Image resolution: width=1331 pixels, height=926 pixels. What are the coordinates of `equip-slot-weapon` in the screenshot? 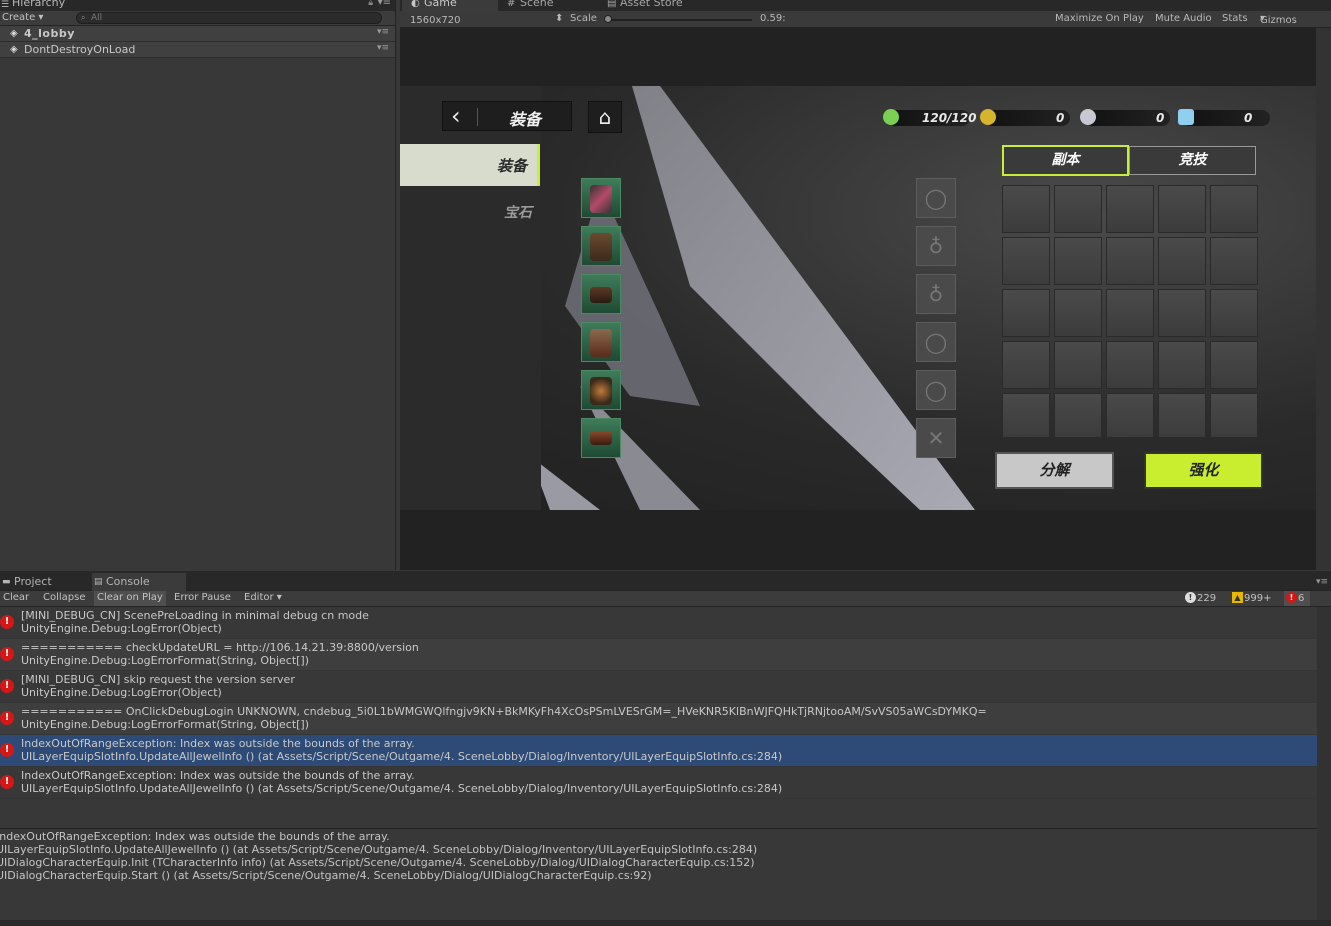 It's located at (601, 198).